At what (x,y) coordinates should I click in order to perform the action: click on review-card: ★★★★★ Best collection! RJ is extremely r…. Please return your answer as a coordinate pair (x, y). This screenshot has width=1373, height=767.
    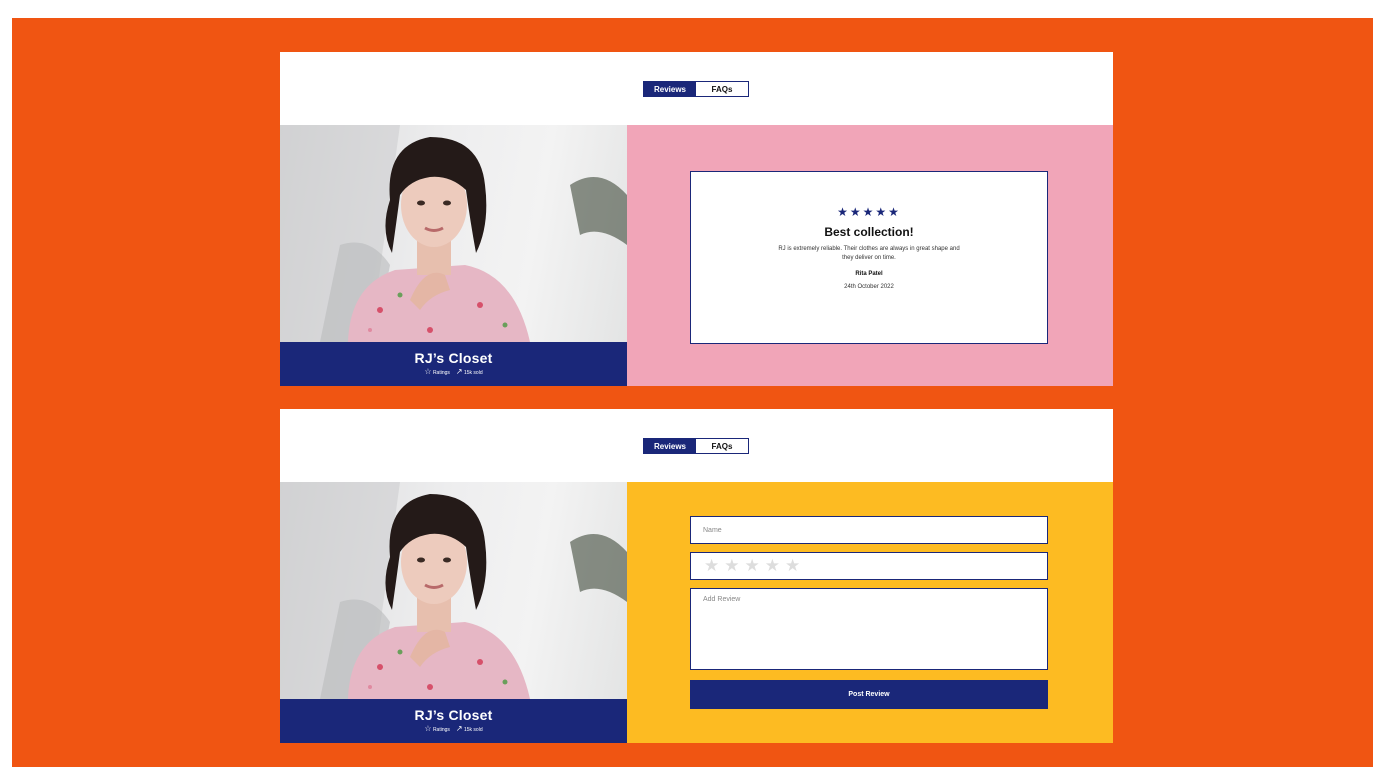
    Looking at the image, I should click on (869, 257).